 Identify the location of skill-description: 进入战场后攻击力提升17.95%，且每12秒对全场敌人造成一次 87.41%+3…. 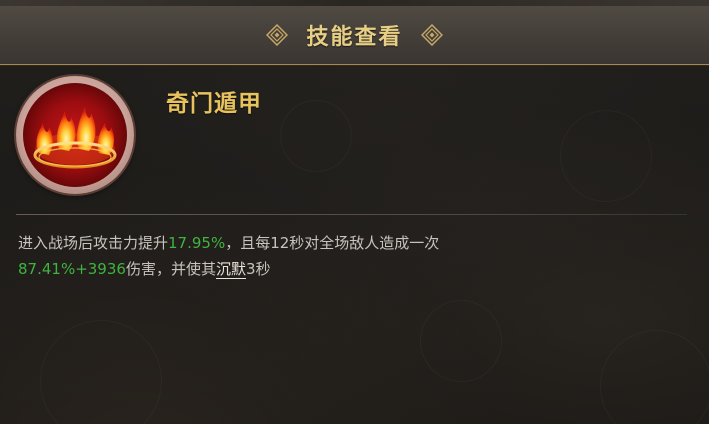
(348, 256).